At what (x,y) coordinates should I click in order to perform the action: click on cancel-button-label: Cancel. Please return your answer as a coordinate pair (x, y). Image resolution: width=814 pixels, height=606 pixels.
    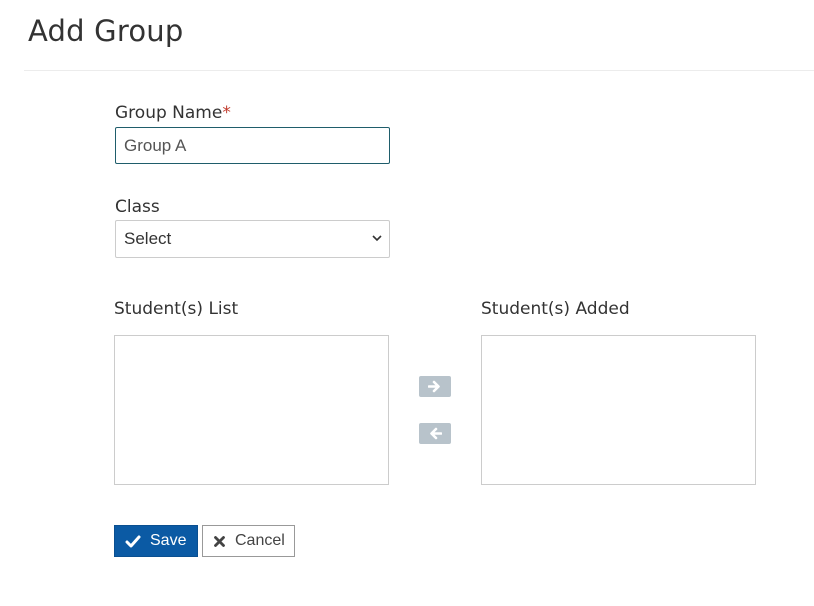
    Looking at the image, I should click on (260, 540).